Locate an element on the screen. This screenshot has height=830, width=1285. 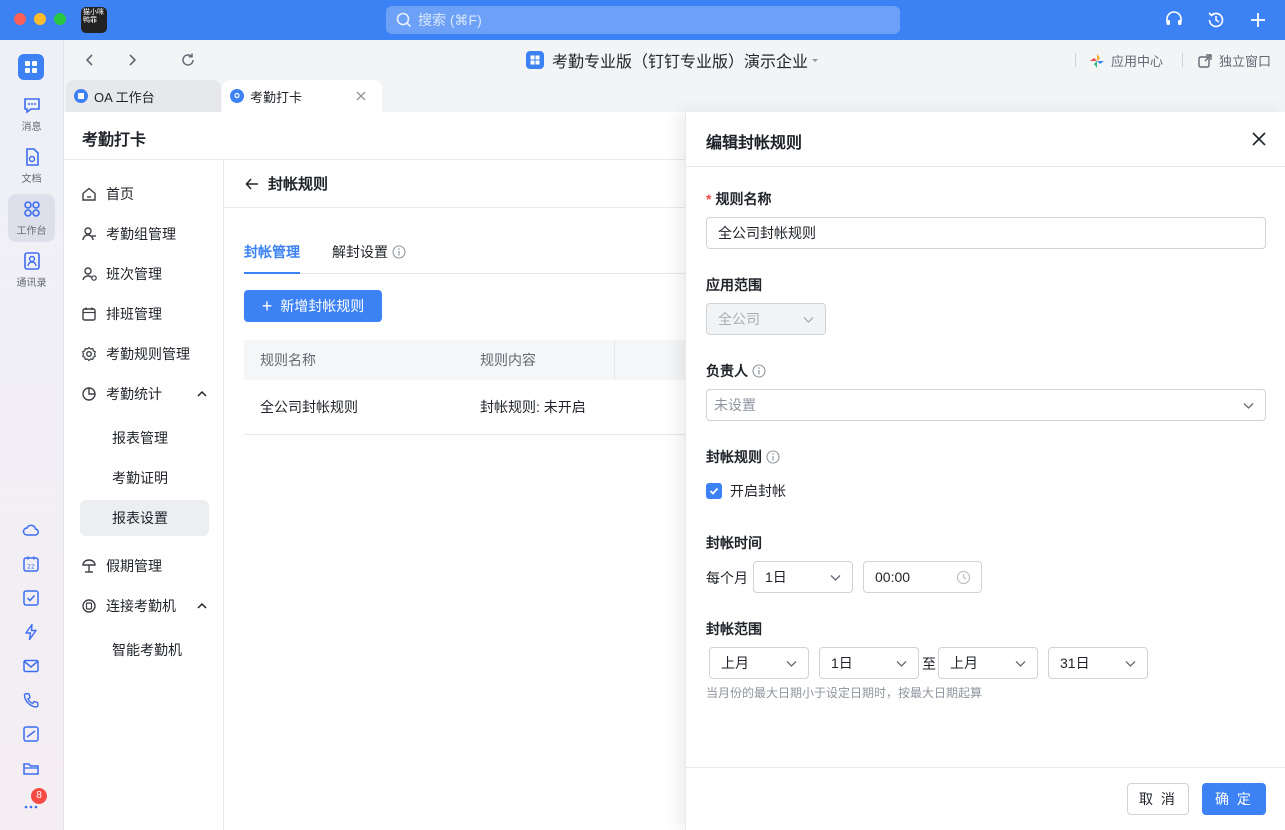
nav-bar: 考勤专业版（钉钉专业版）演示企业 应用中心 独立窗口 is located at coordinates (674, 60).